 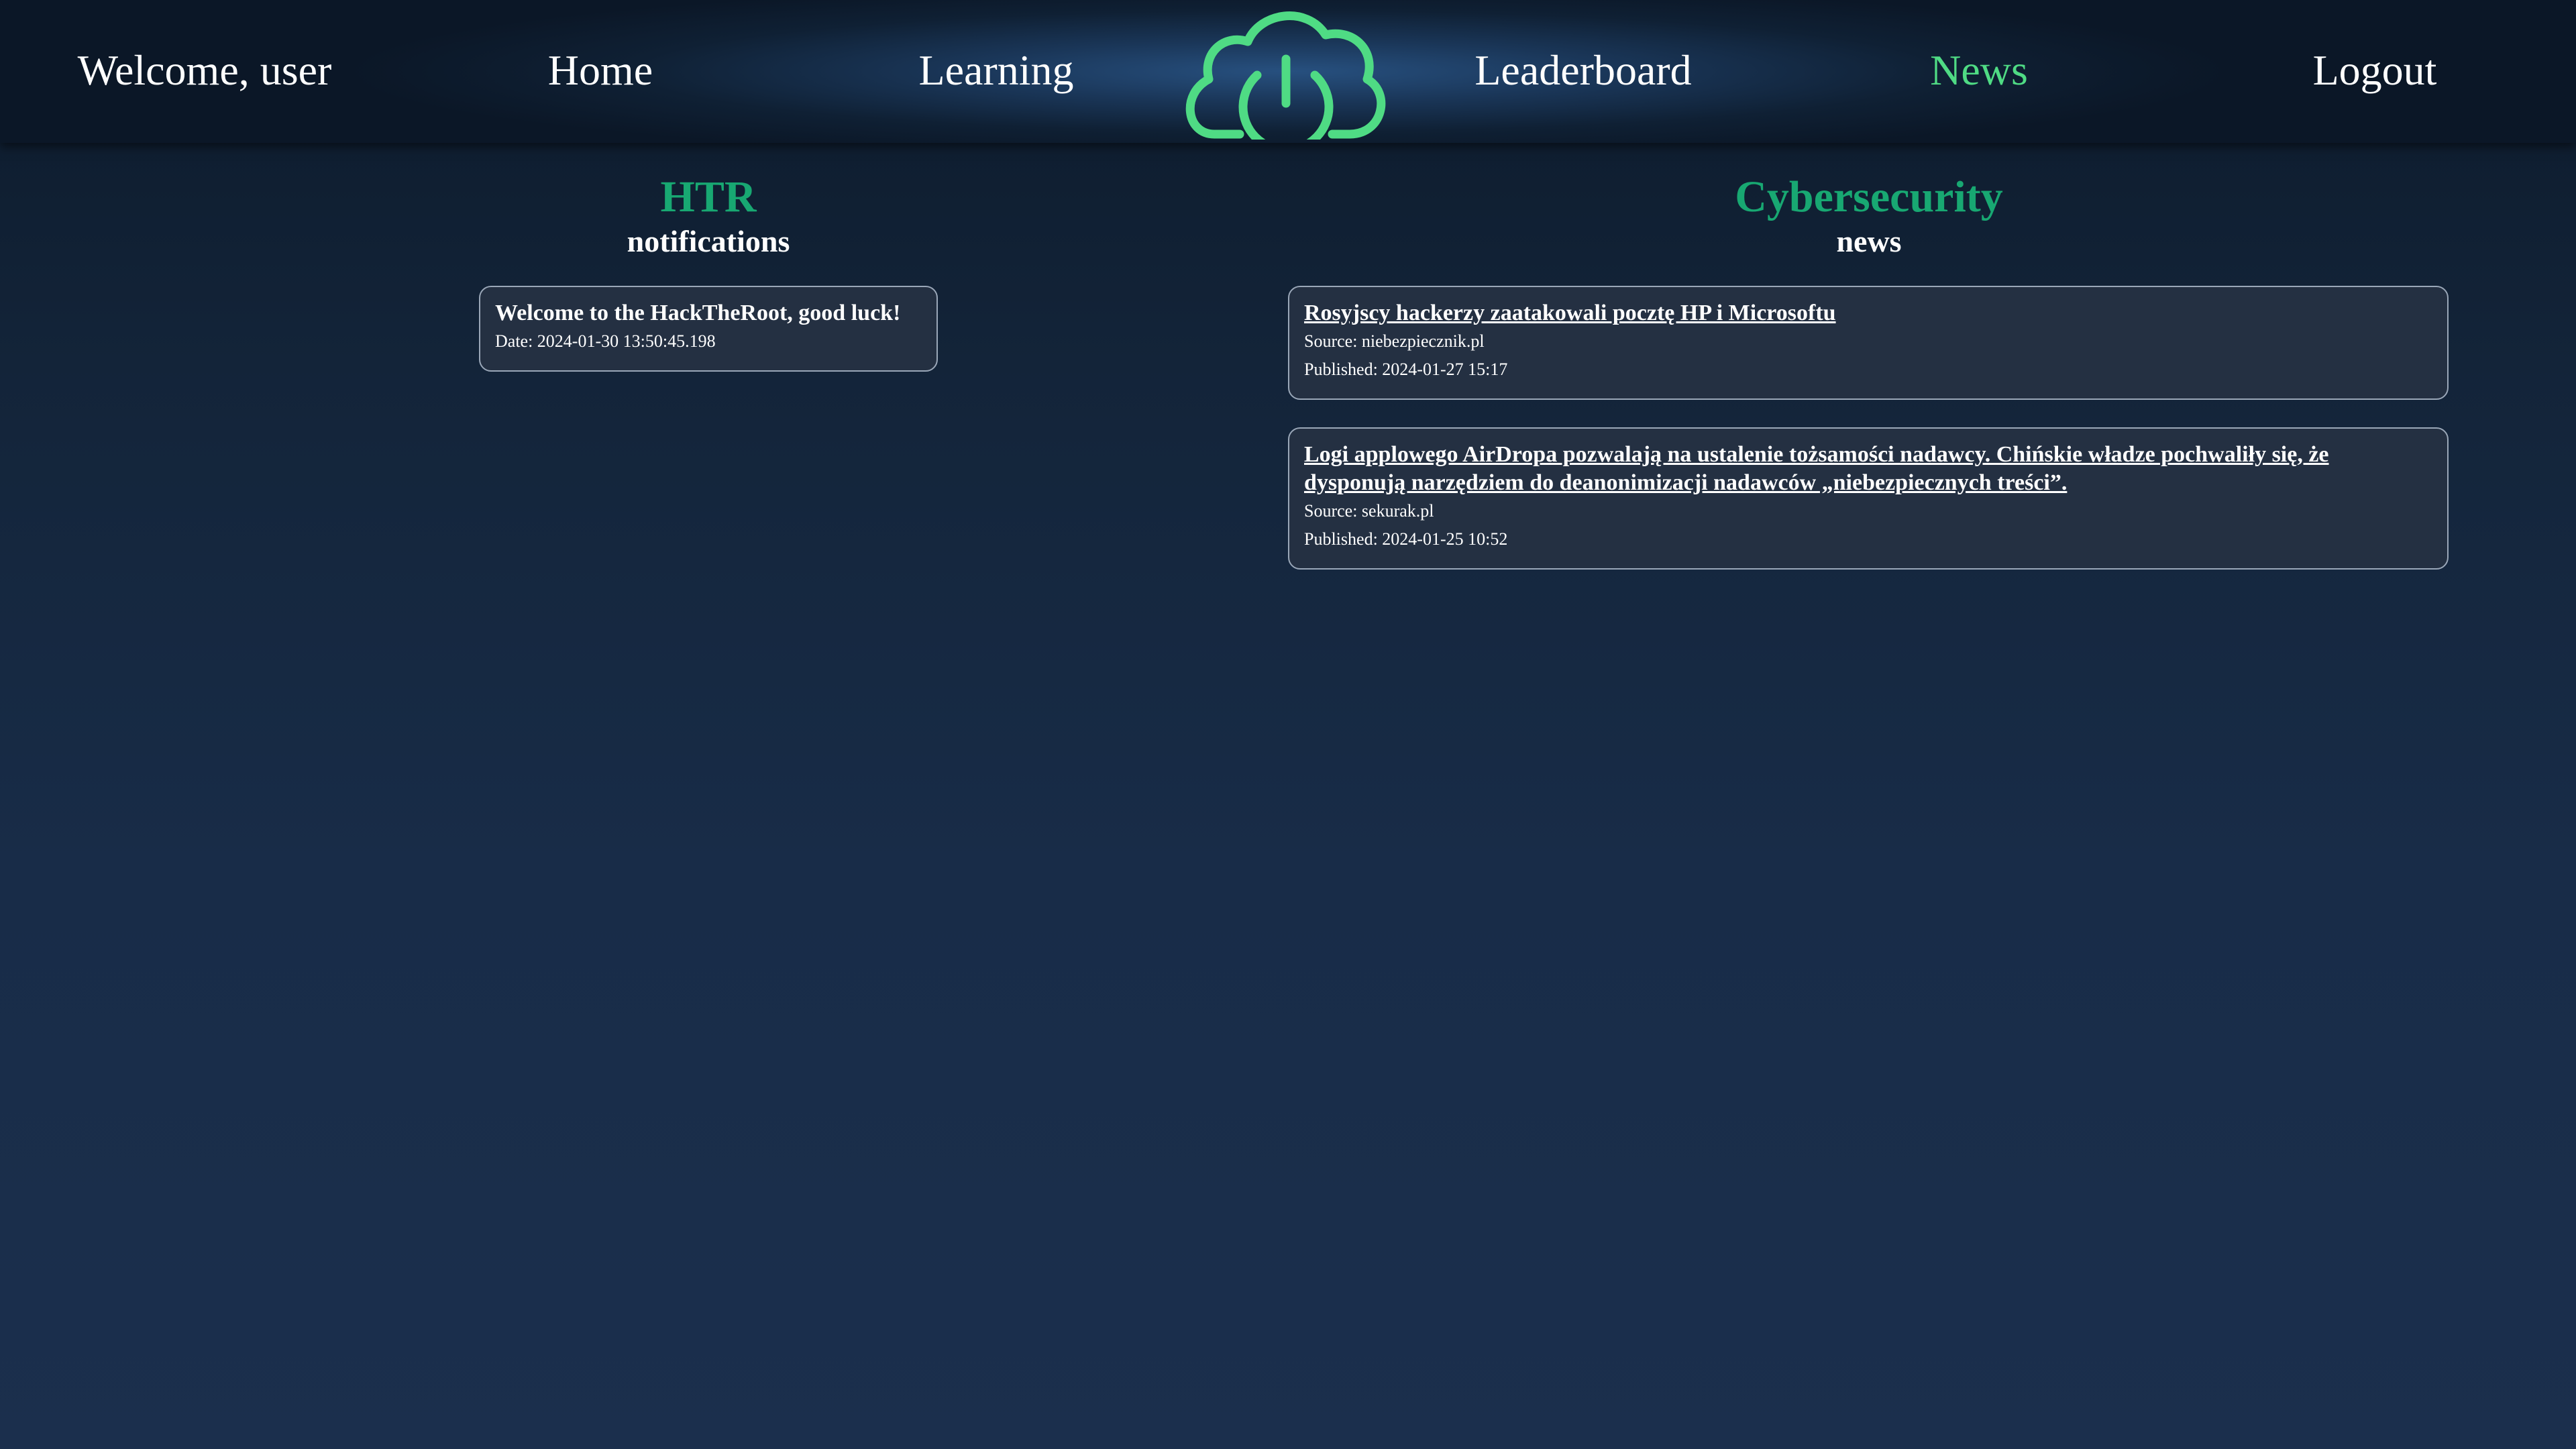 What do you see at coordinates (996, 70) in the screenshot?
I see `nav-learning-link: Learning` at bounding box center [996, 70].